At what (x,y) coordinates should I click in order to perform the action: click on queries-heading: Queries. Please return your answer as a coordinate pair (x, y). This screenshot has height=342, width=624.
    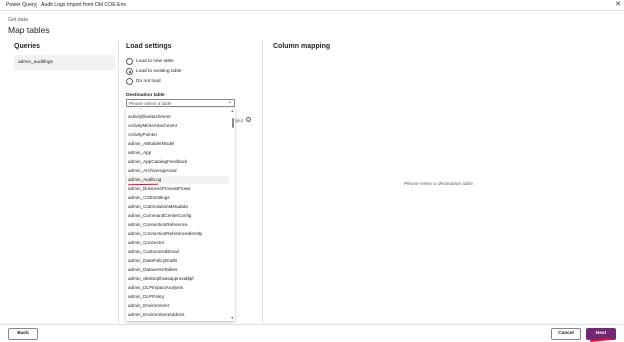
    Looking at the image, I should click on (27, 46).